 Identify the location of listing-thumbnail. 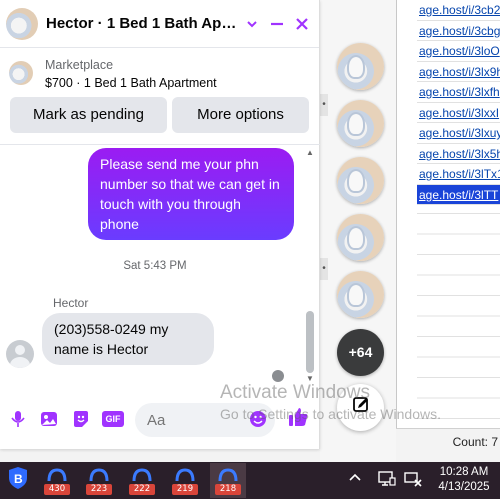
(21, 73).